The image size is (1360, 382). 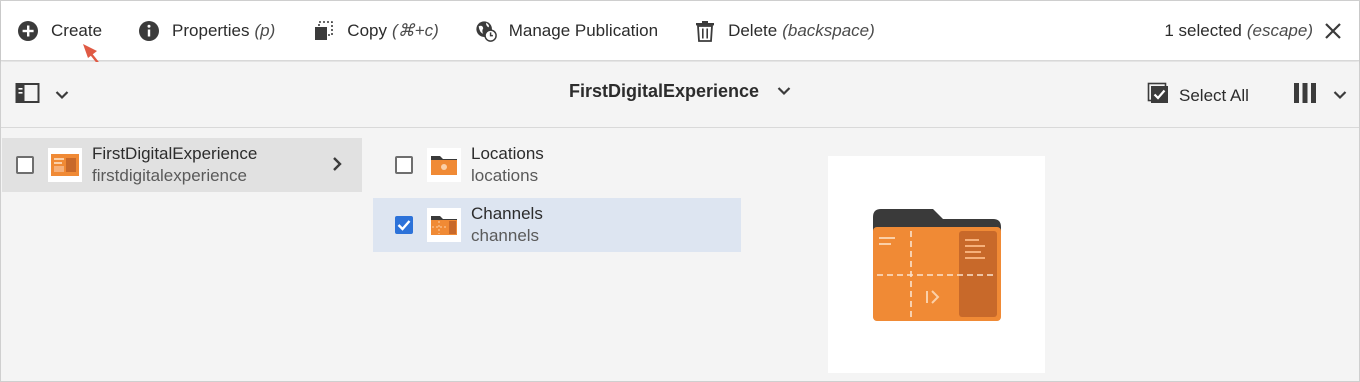 What do you see at coordinates (486, 31) in the screenshot?
I see `globe-clock-icon` at bounding box center [486, 31].